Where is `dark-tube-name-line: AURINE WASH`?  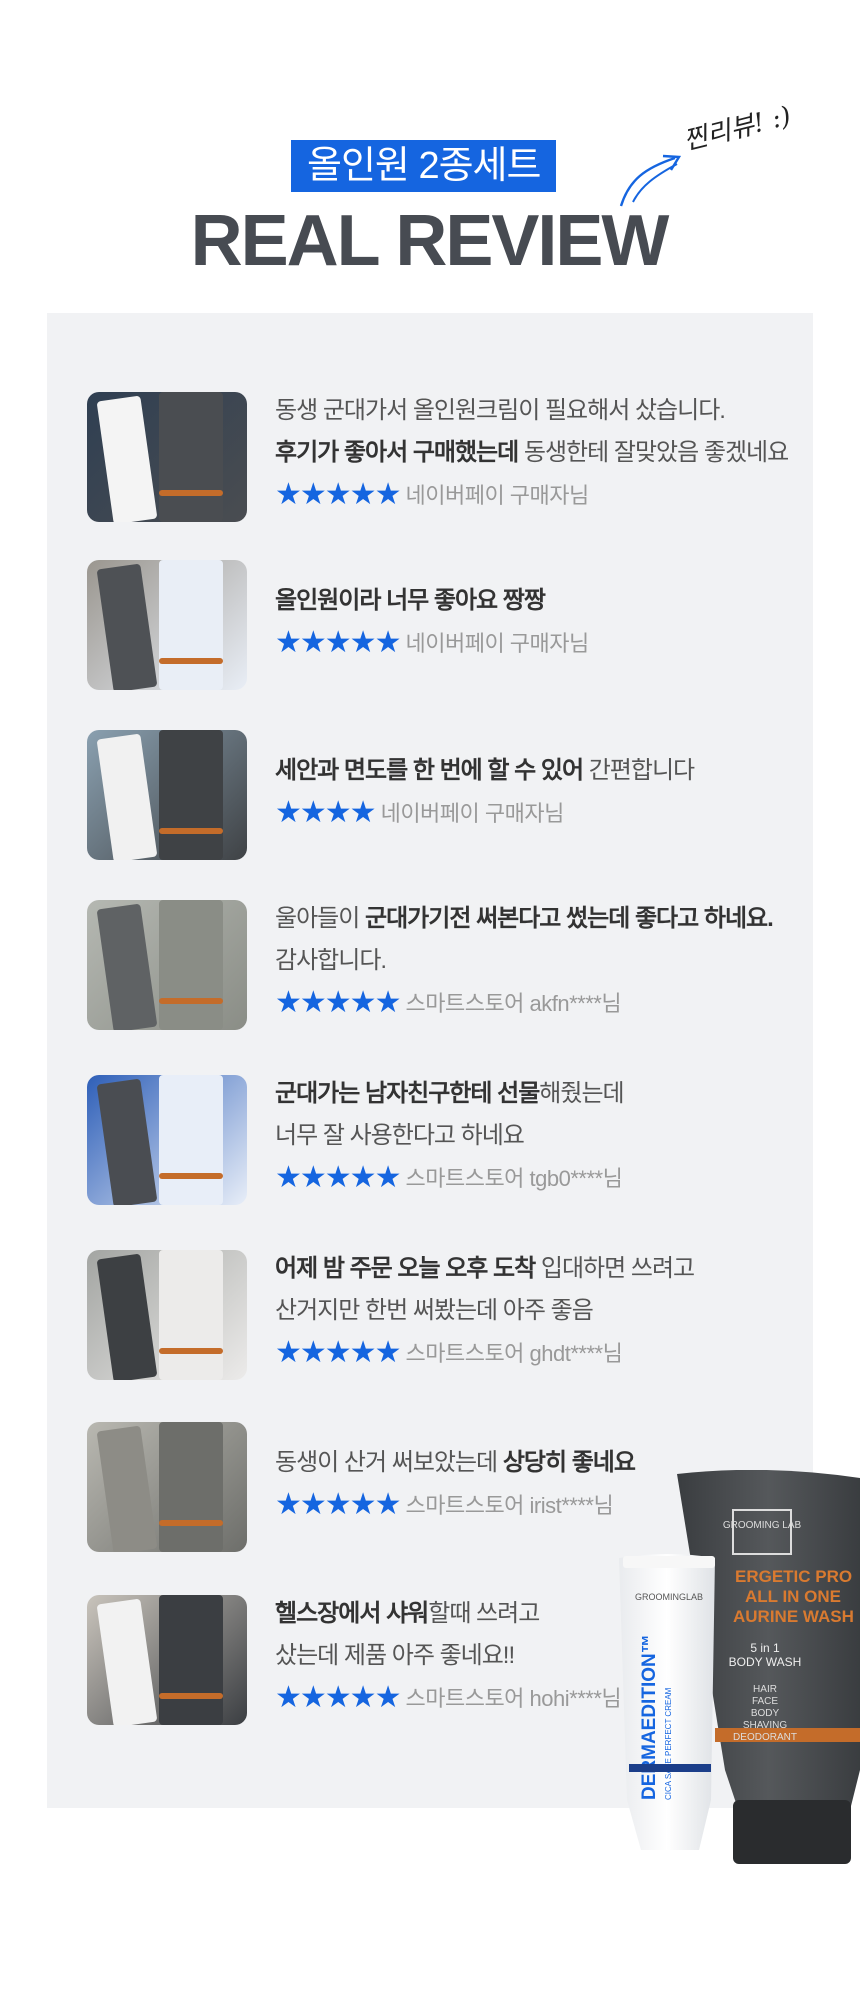 dark-tube-name-line: AURINE WASH is located at coordinates (793, 1616).